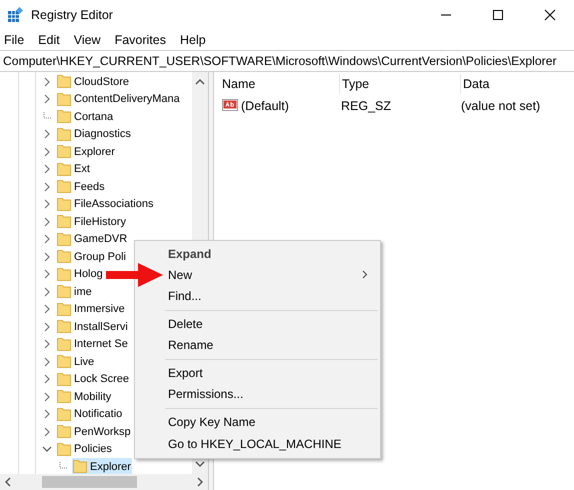  Describe the element at coordinates (72, 15) in the screenshot. I see `window-title: Registry Editor` at that location.